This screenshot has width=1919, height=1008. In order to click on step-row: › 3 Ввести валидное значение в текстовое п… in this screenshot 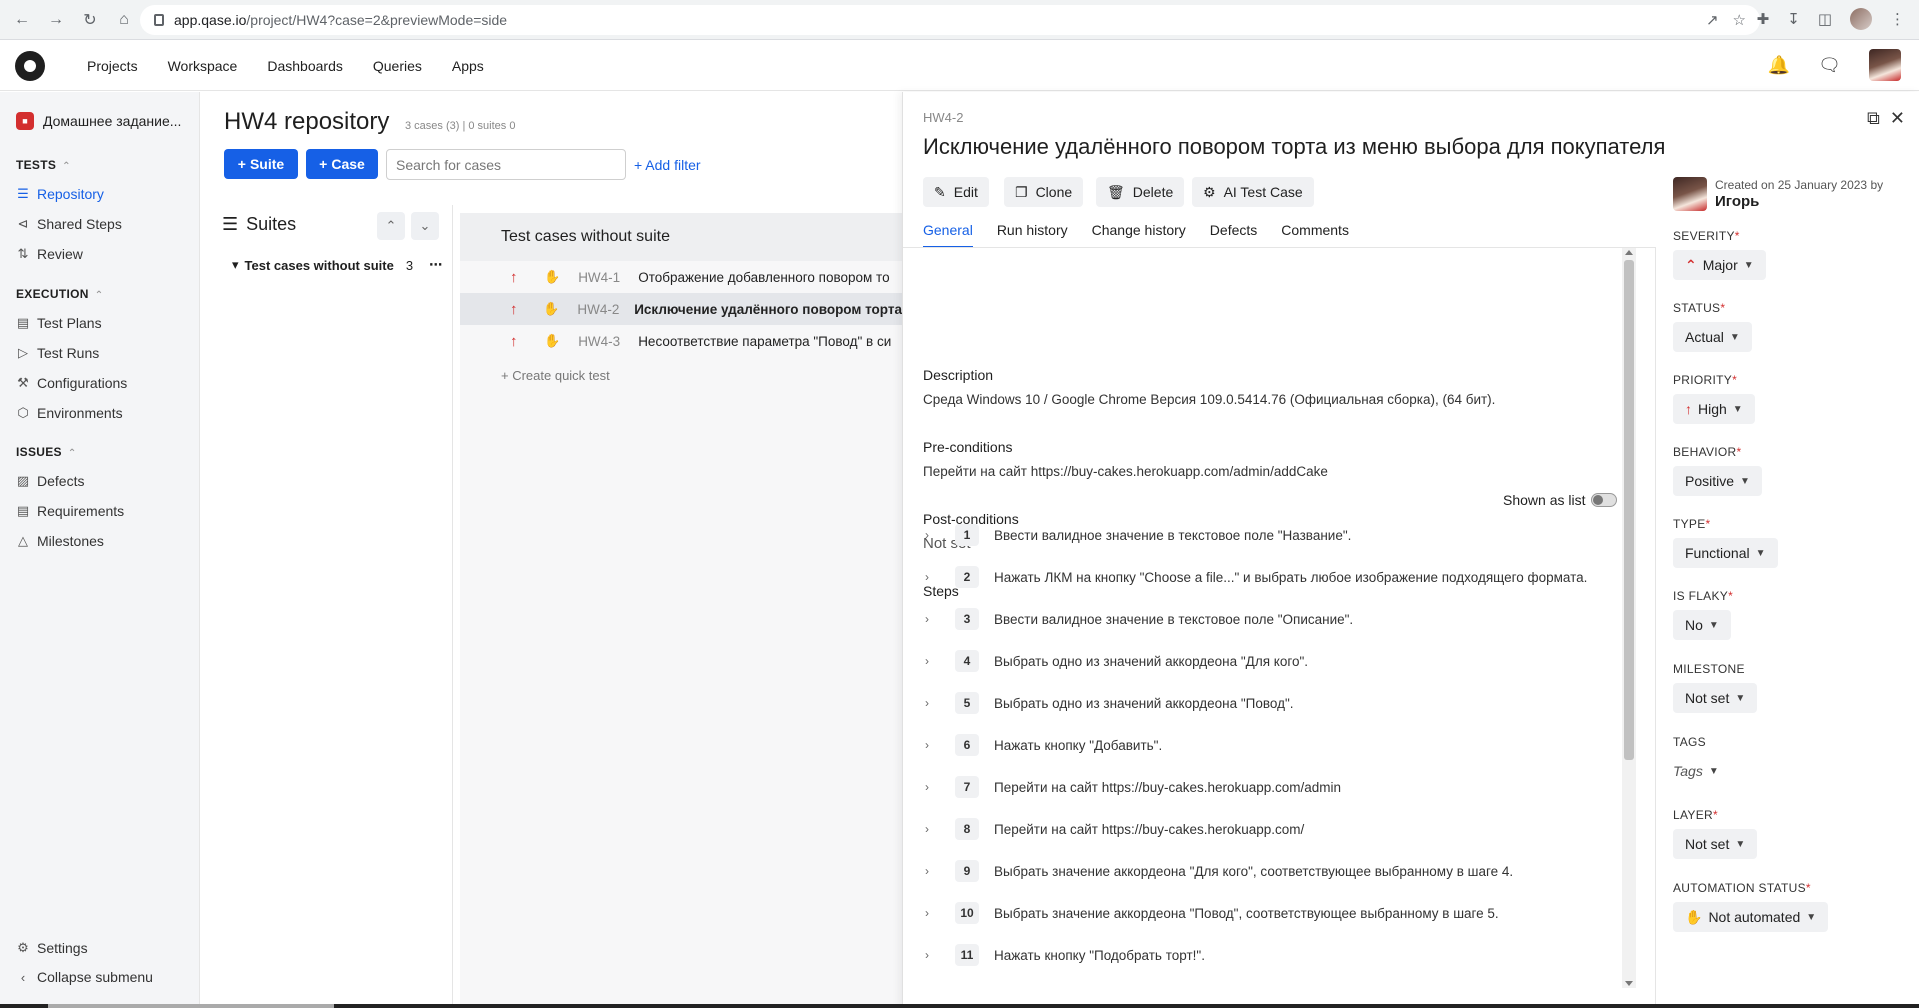, I will do `click(1281, 619)`.